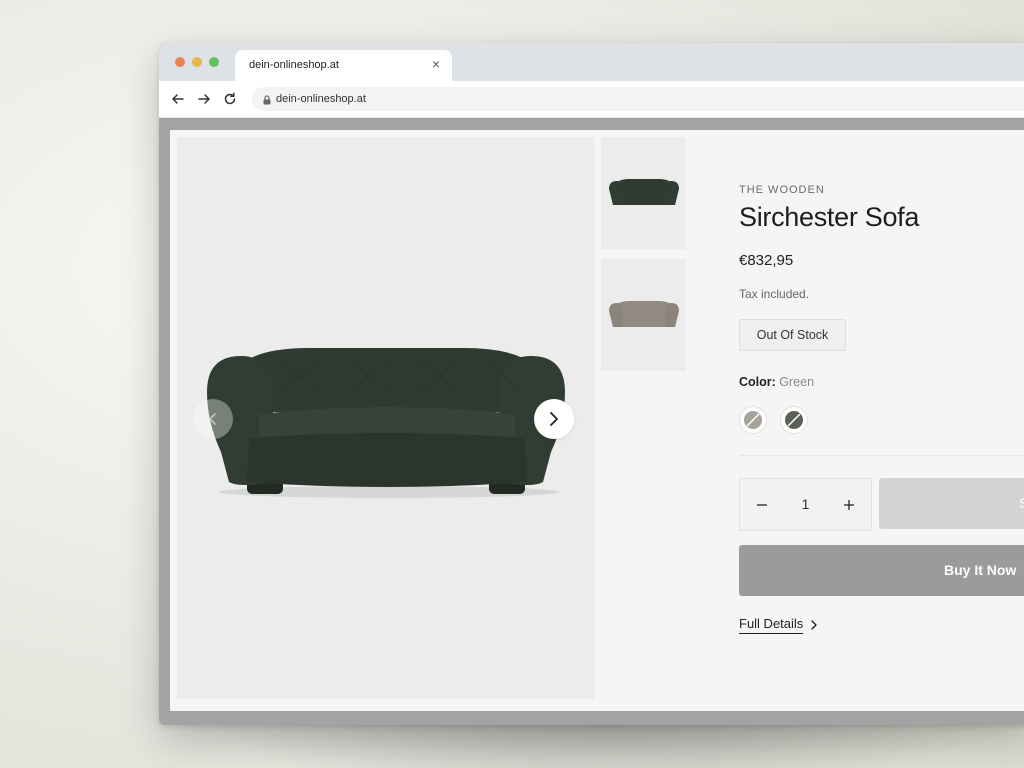  Describe the element at coordinates (881, 570) in the screenshot. I see `buy-it-now-button: Buy It Now` at that location.